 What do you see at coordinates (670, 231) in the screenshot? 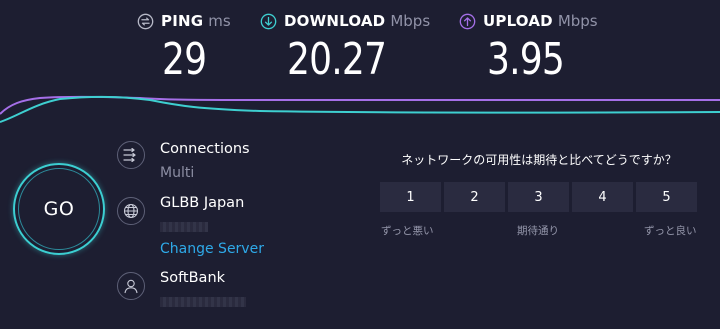
I see `scale-label-high: ずっと良い` at bounding box center [670, 231].